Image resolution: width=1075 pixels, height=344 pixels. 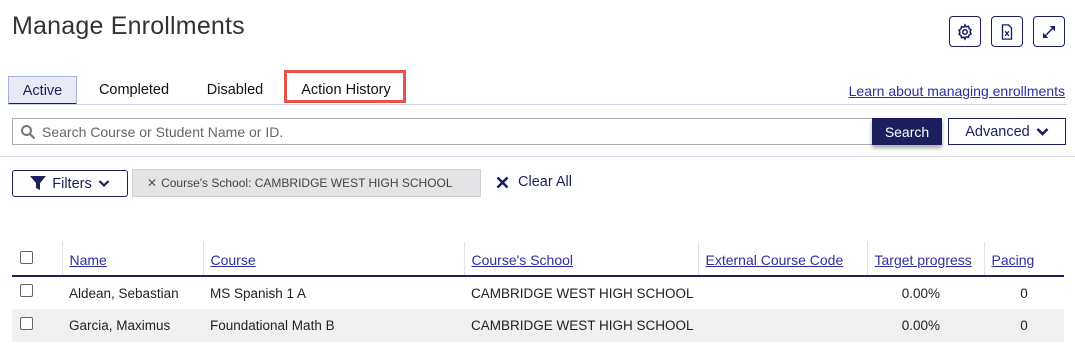 What do you see at coordinates (26, 257) in the screenshot?
I see `select-all-checkbox` at bounding box center [26, 257].